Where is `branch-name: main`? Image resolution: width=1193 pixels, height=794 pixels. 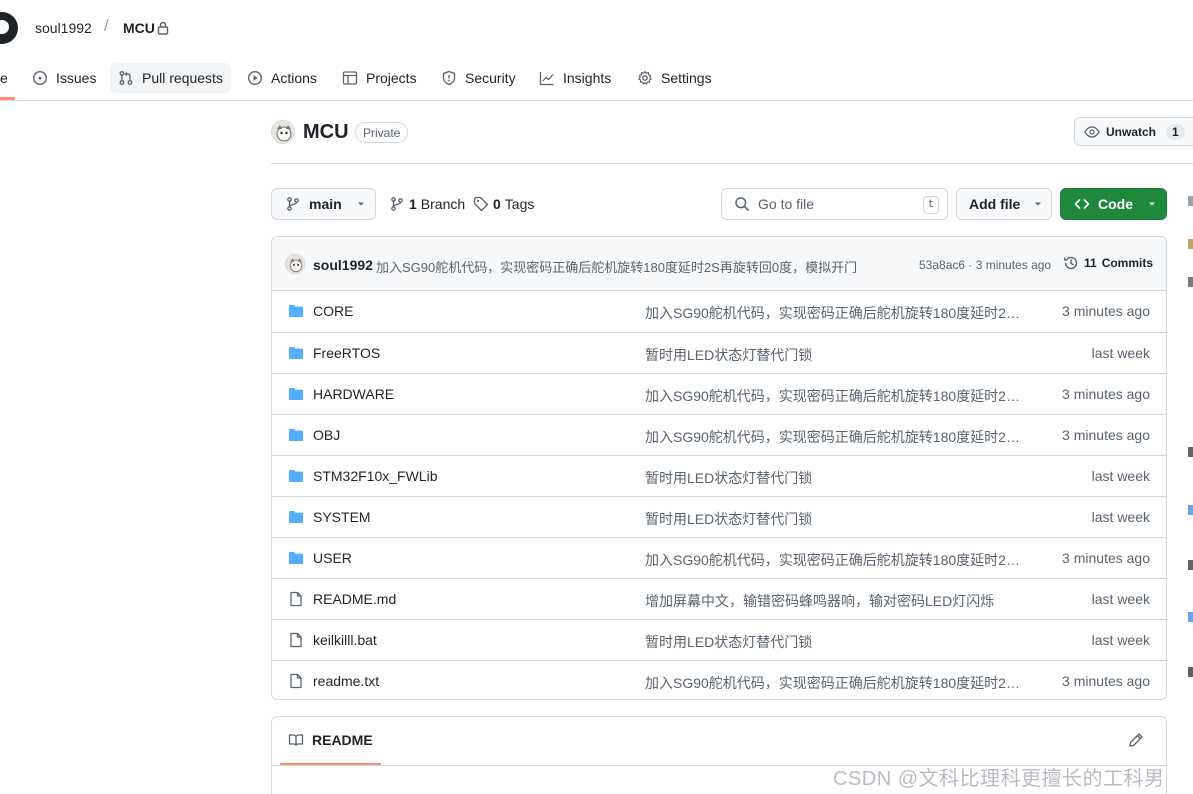
branch-name: main is located at coordinates (325, 204).